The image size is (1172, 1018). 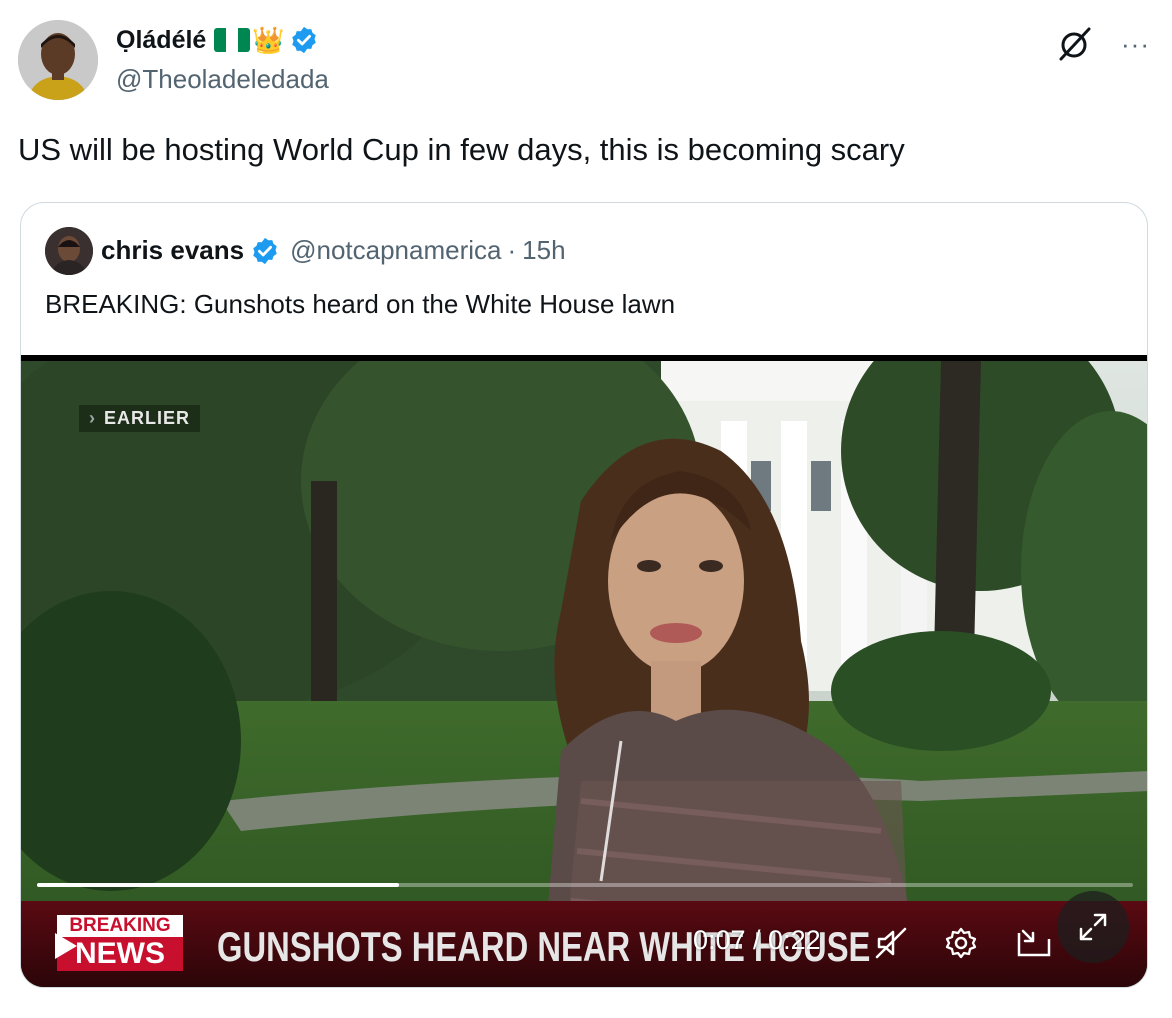 What do you see at coordinates (222, 79) in the screenshot?
I see `author-handle: @Theoladeledada` at bounding box center [222, 79].